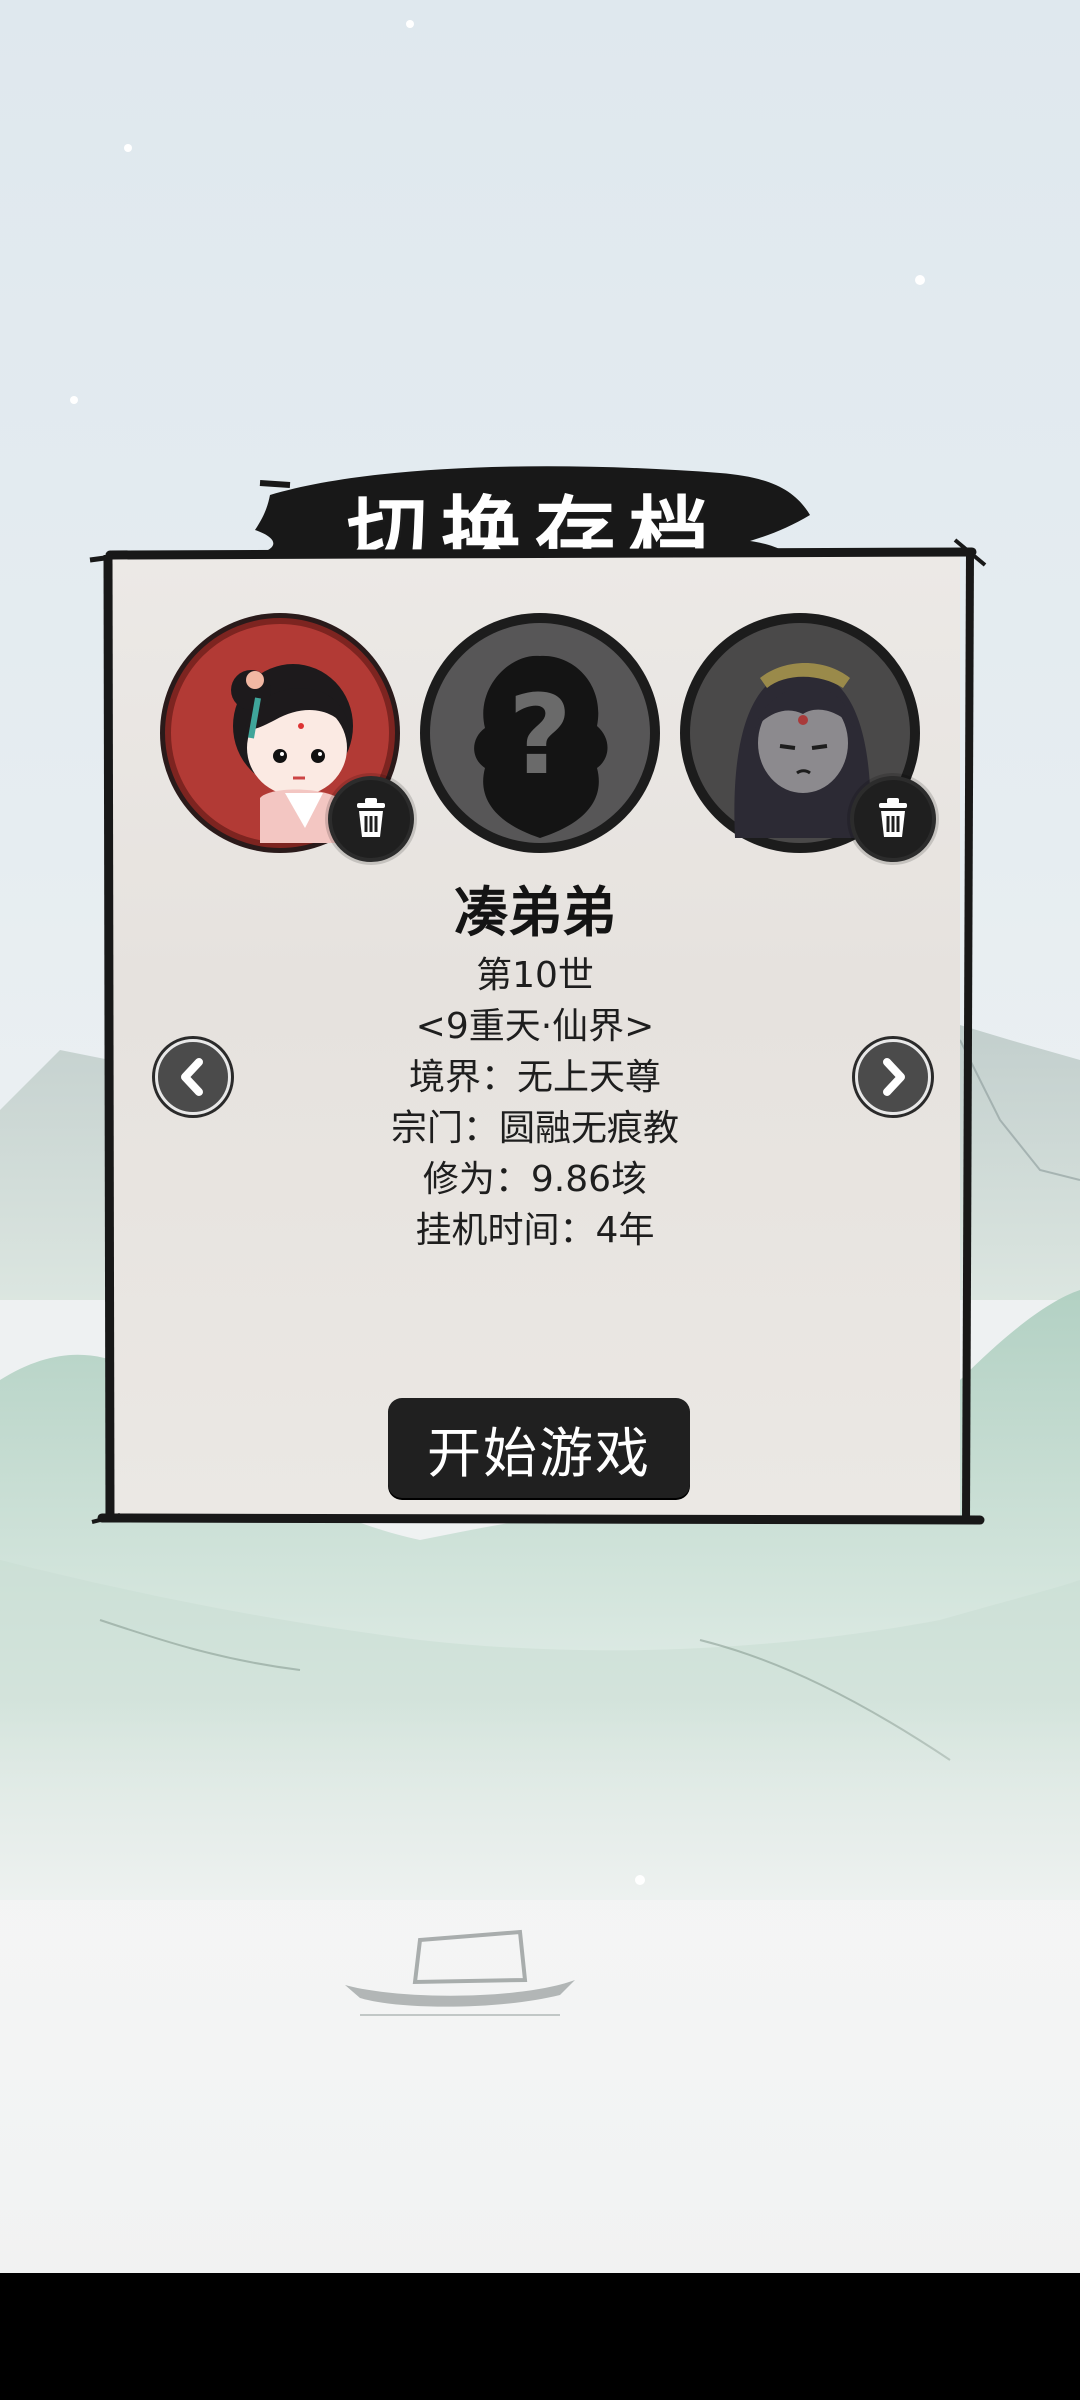 The height and width of the screenshot is (2400, 1080). Describe the element at coordinates (534, 1128) in the screenshot. I see `character-sect: 宗门：圆融无痕教` at that location.